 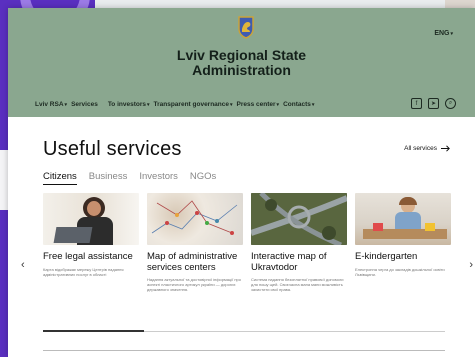 What do you see at coordinates (246, 27) in the screenshot?
I see `lion-coat-of-arms-icon` at bounding box center [246, 27].